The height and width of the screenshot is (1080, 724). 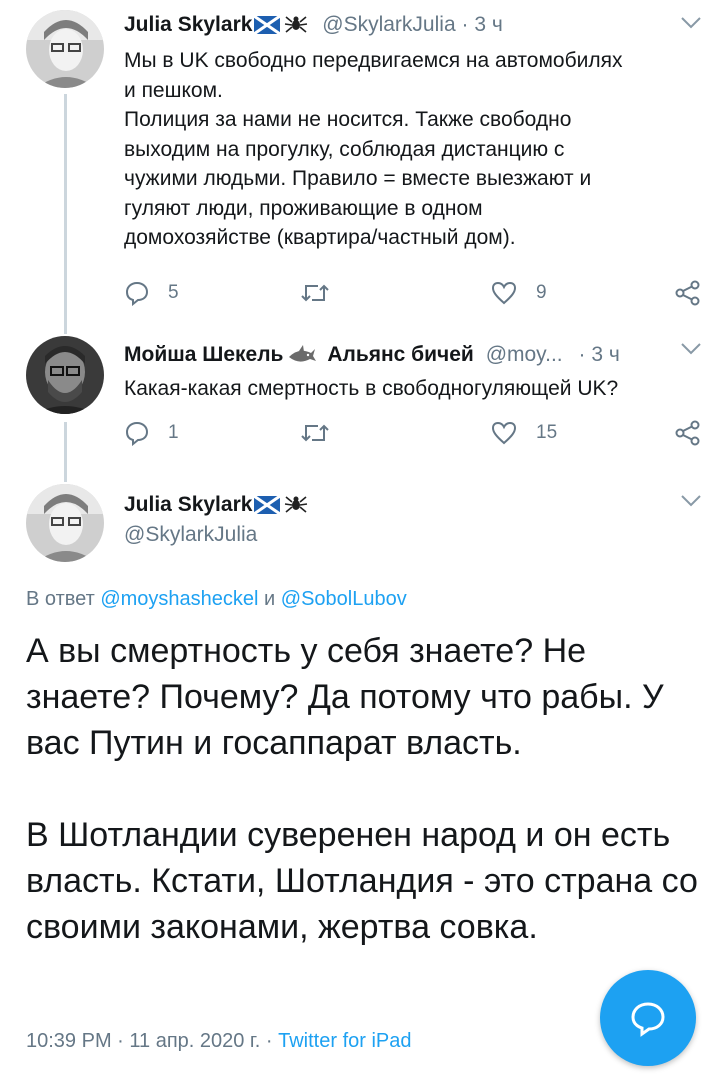 What do you see at coordinates (344, 599) in the screenshot?
I see `mention-link: @SobolLubov` at bounding box center [344, 599].